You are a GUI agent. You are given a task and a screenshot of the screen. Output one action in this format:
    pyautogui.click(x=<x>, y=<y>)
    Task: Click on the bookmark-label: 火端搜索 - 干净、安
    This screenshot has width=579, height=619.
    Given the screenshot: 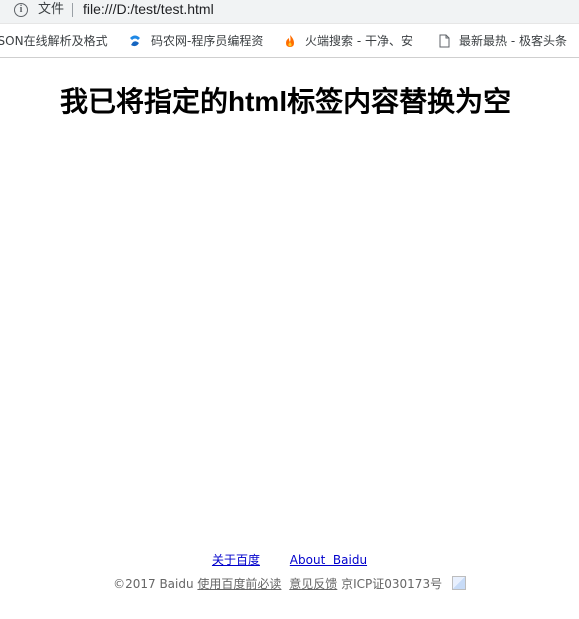 What is the action you would take?
    pyautogui.click(x=359, y=41)
    